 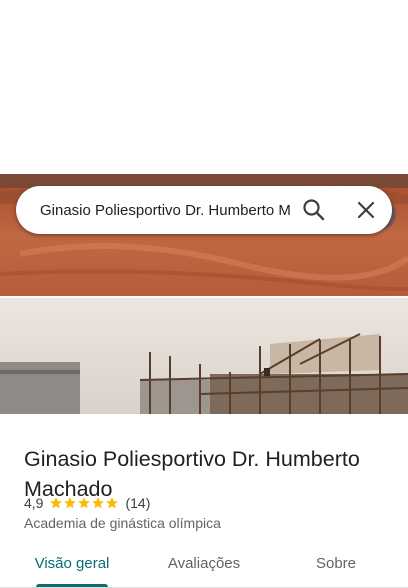 I want to click on place-tabs: Visão geral Avaliações Sobre, so click(x=204, y=567).